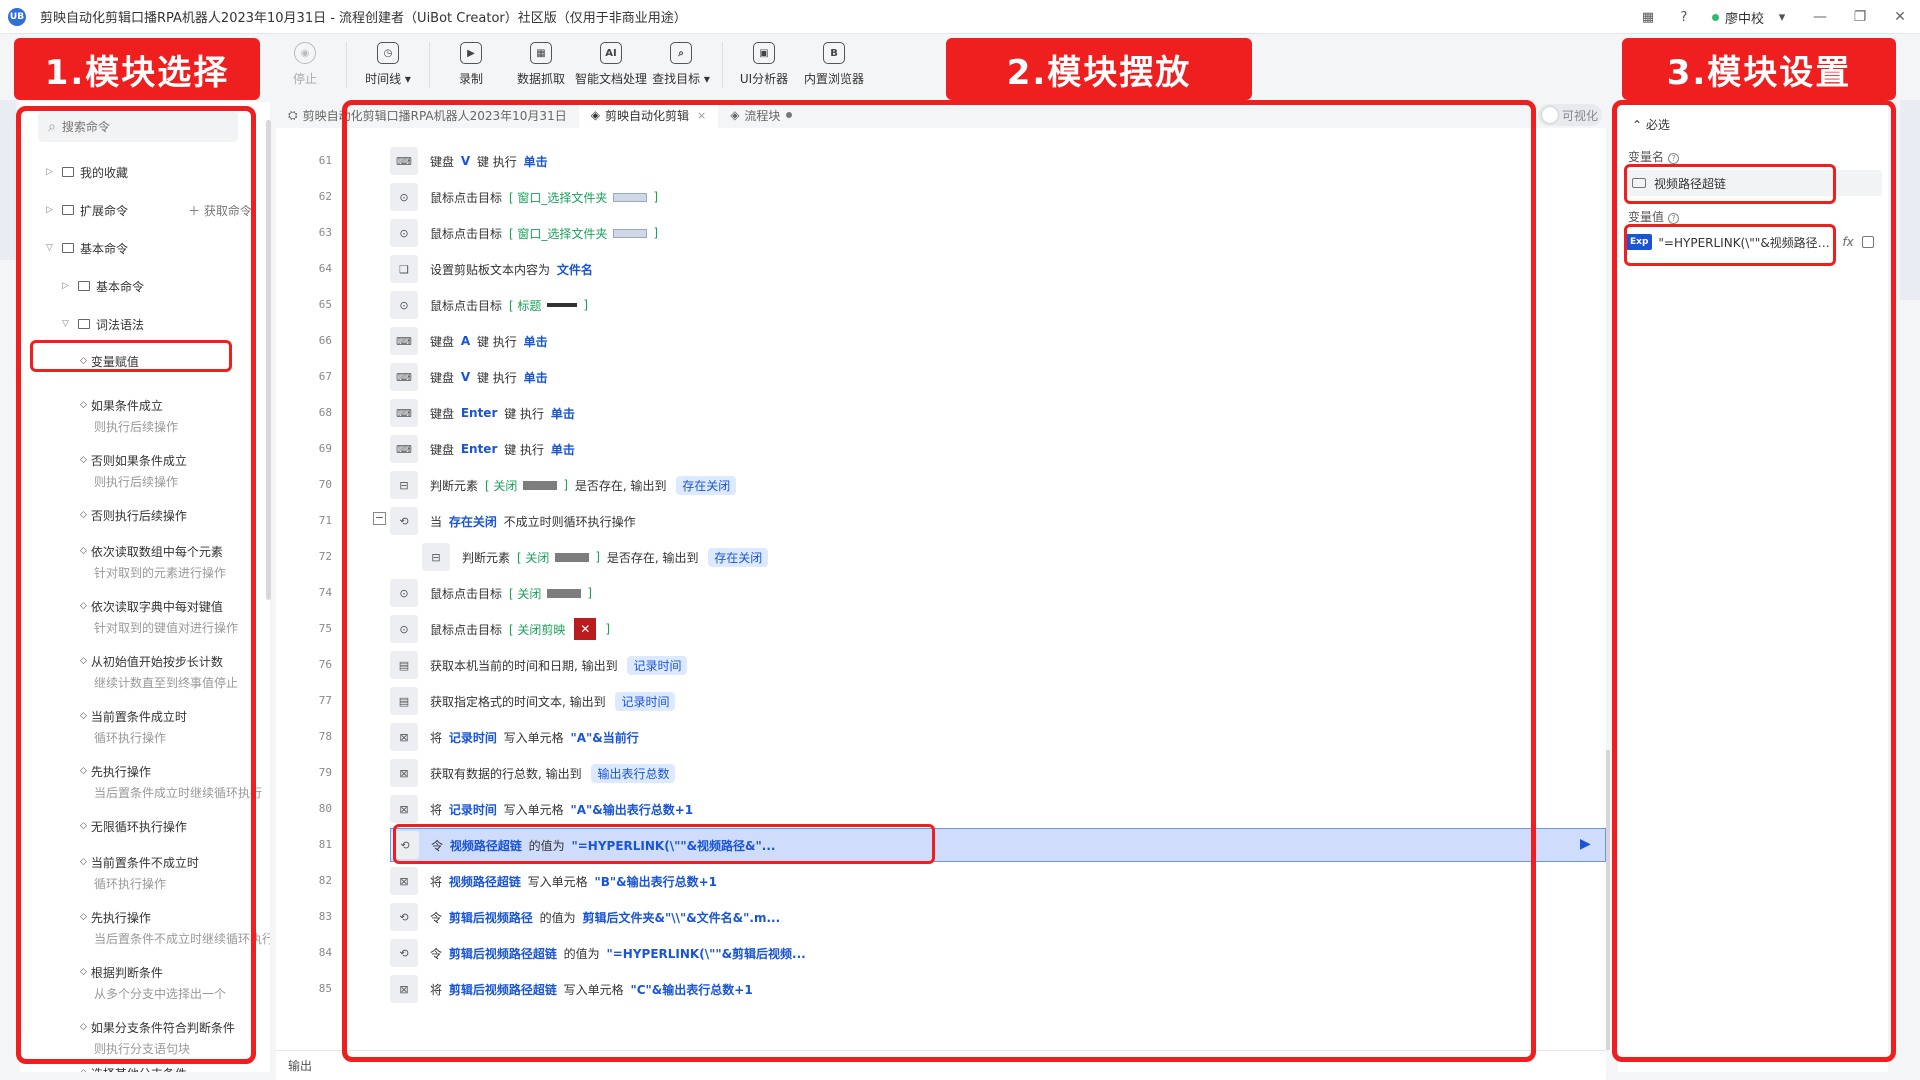 The image size is (1920, 1080). What do you see at coordinates (998, 305) in the screenshot?
I see `code-line: ⊙ 鼠标点击目标 [ 标题]` at bounding box center [998, 305].